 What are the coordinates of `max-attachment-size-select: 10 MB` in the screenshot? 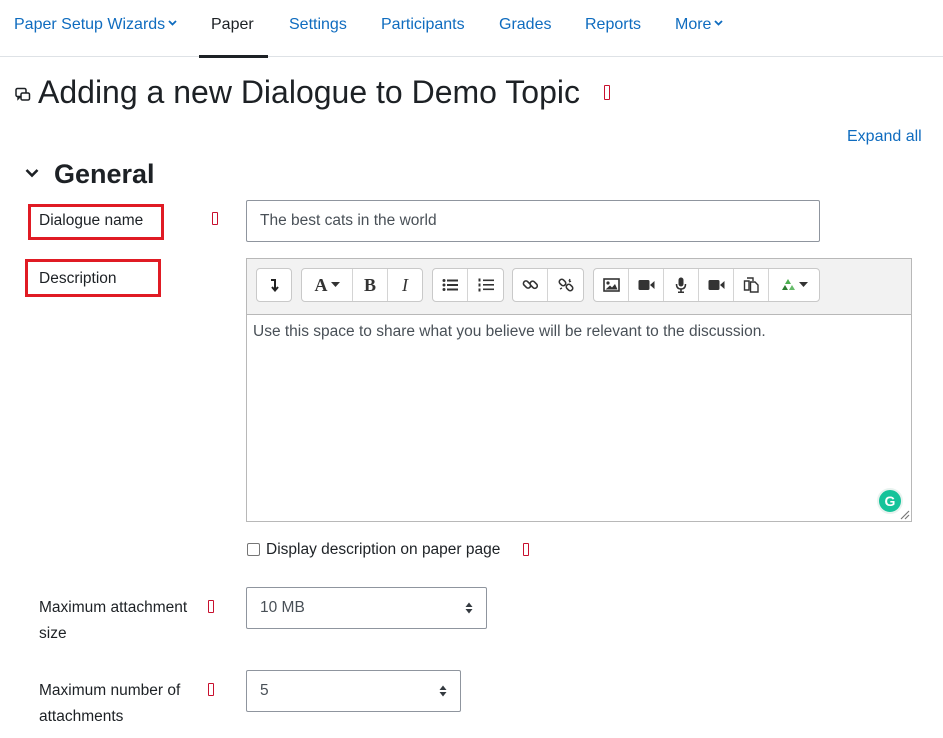 It's located at (366, 608).